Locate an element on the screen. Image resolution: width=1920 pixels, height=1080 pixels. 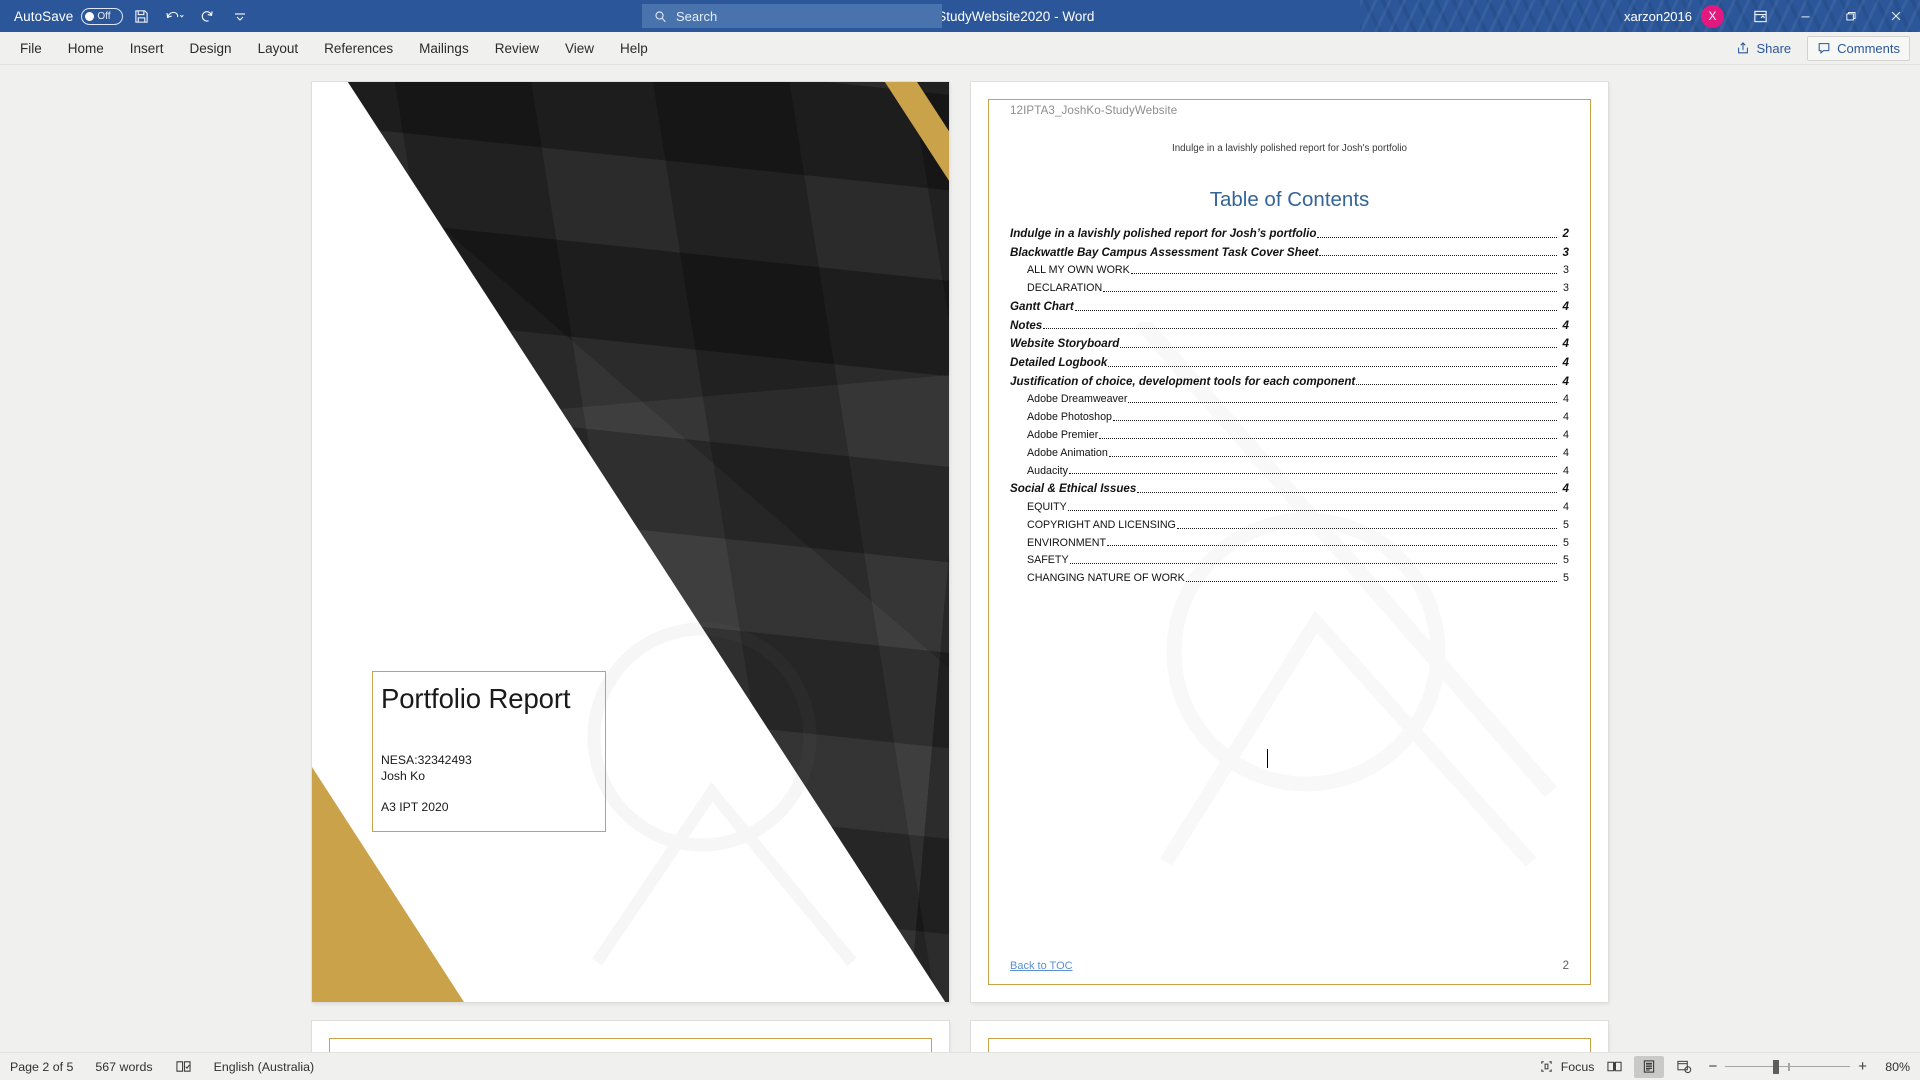
toc-entry-label: DECLARATION is located at coordinates (1065, 288).